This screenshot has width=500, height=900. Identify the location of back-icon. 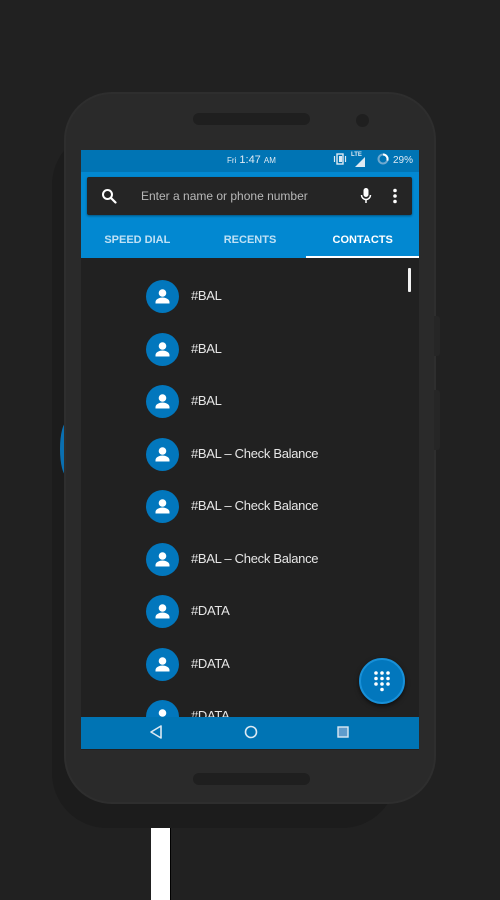
(156, 734).